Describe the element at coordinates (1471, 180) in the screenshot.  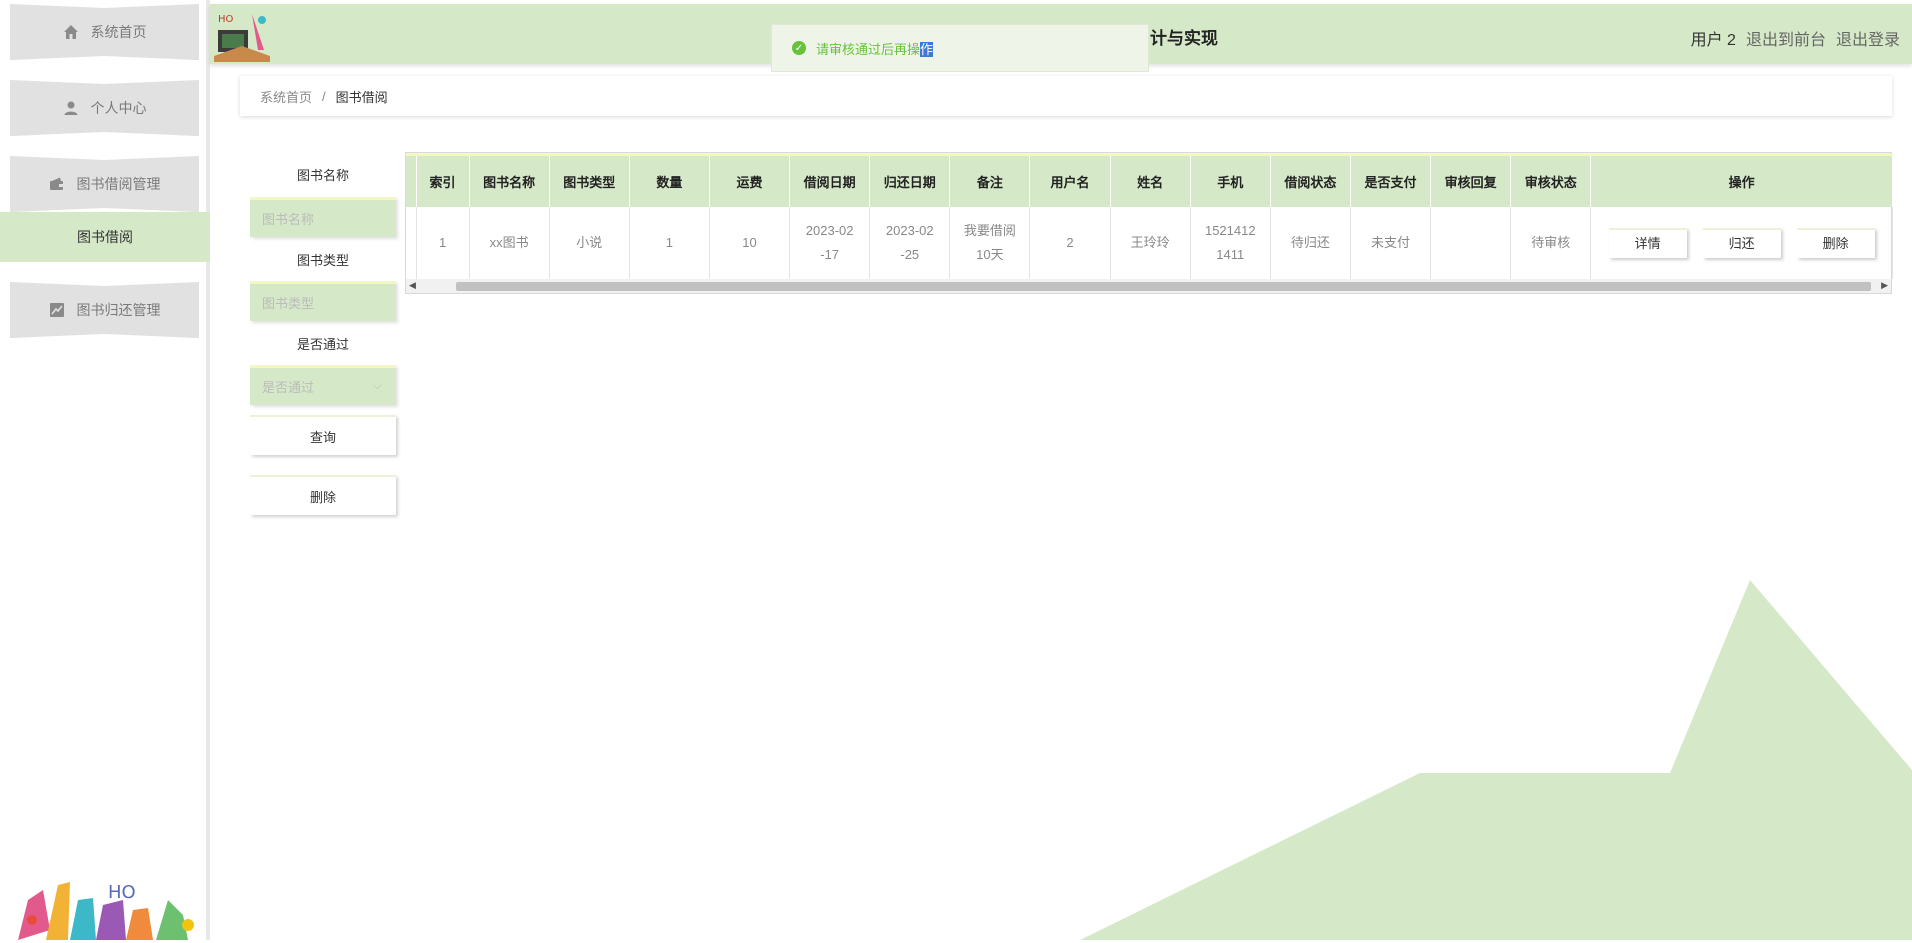
I see `table-header: 审核回复` at that location.